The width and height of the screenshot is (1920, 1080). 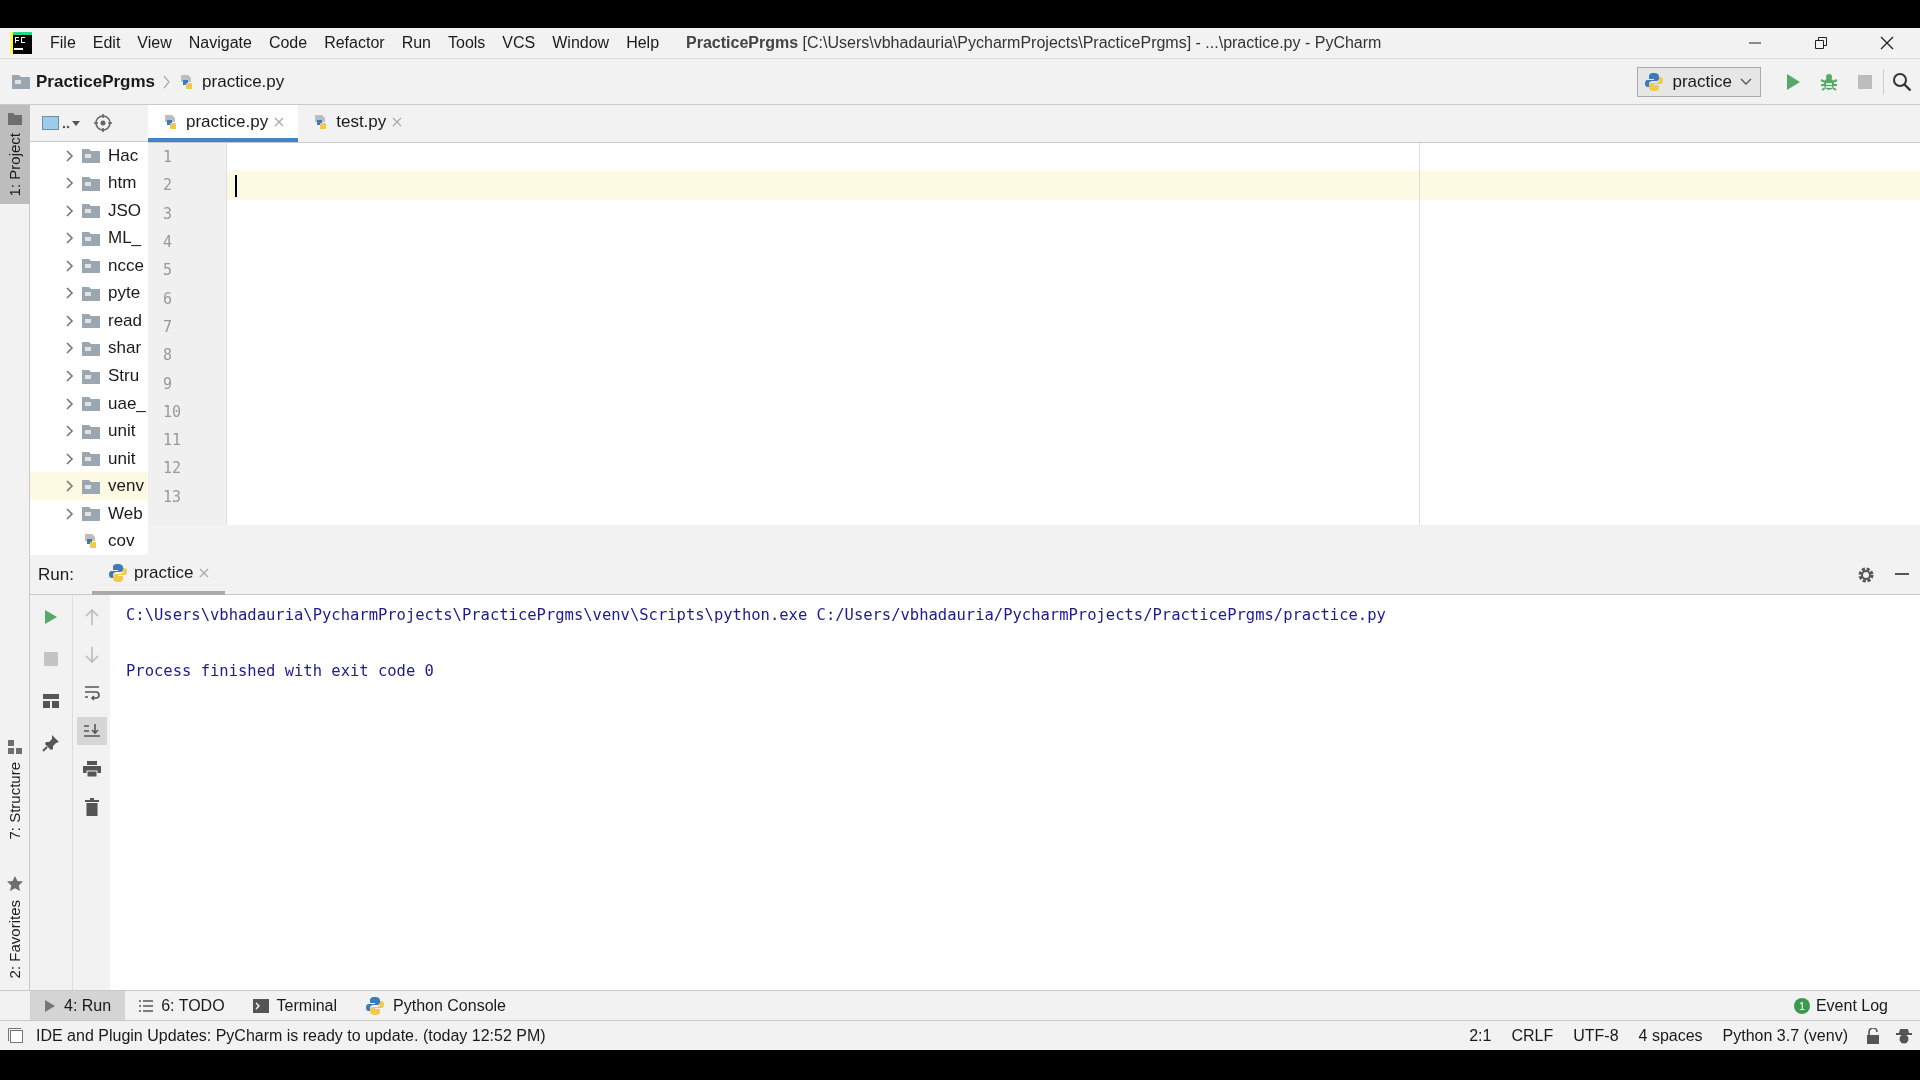 What do you see at coordinates (260, 1005) in the screenshot?
I see `terminal-icon` at bounding box center [260, 1005].